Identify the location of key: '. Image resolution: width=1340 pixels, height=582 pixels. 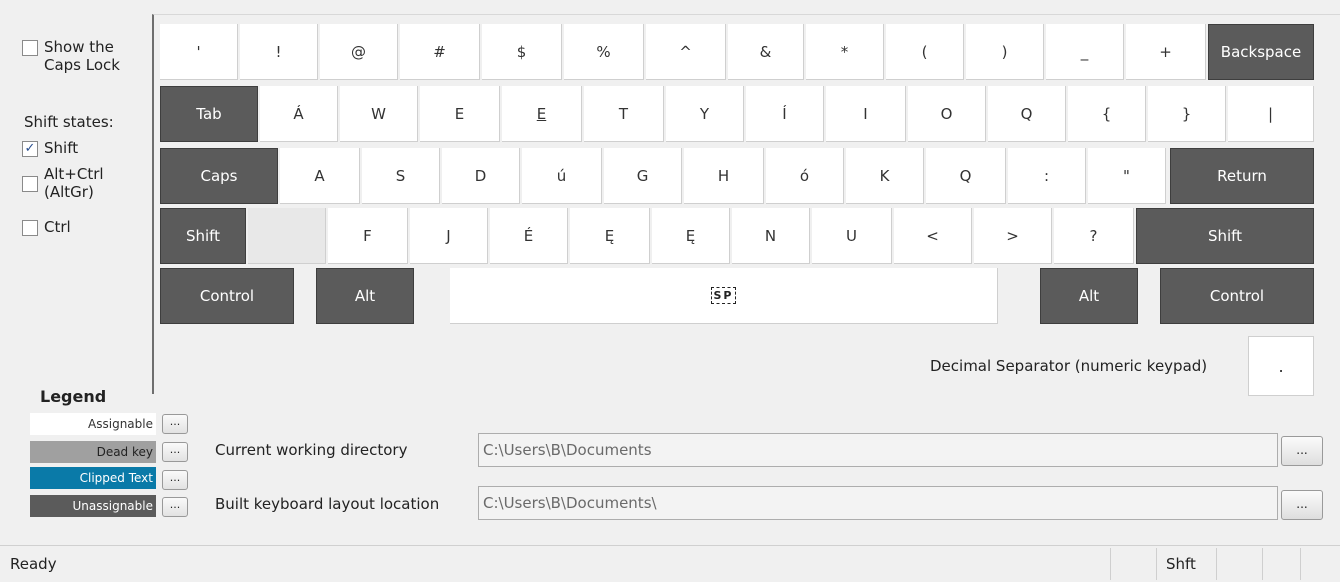
(199, 52).